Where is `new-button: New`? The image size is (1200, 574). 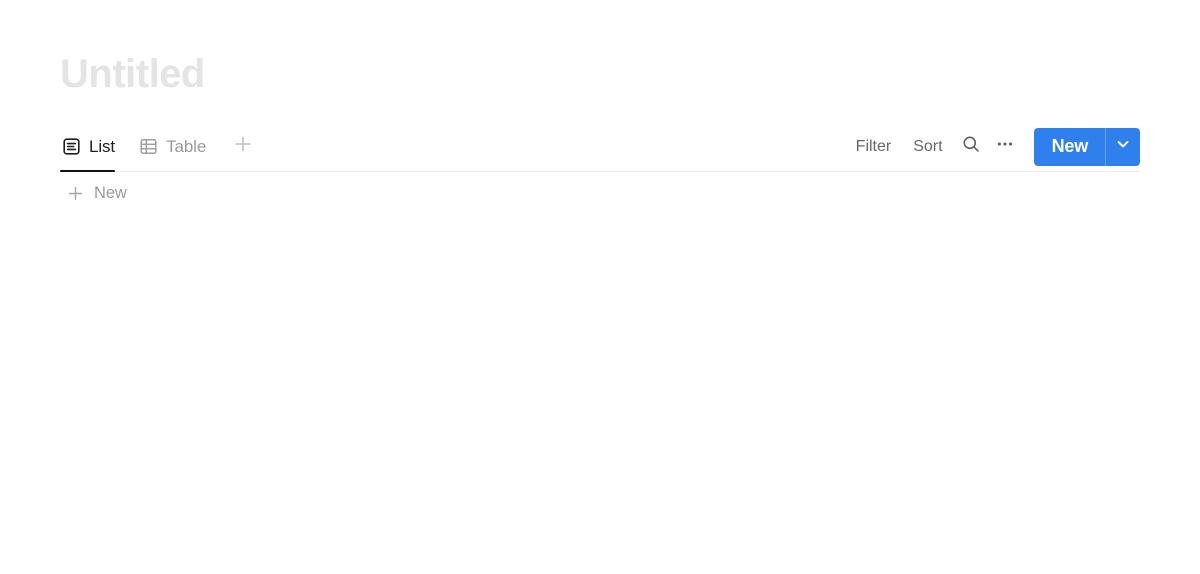 new-button: New is located at coordinates (1069, 147).